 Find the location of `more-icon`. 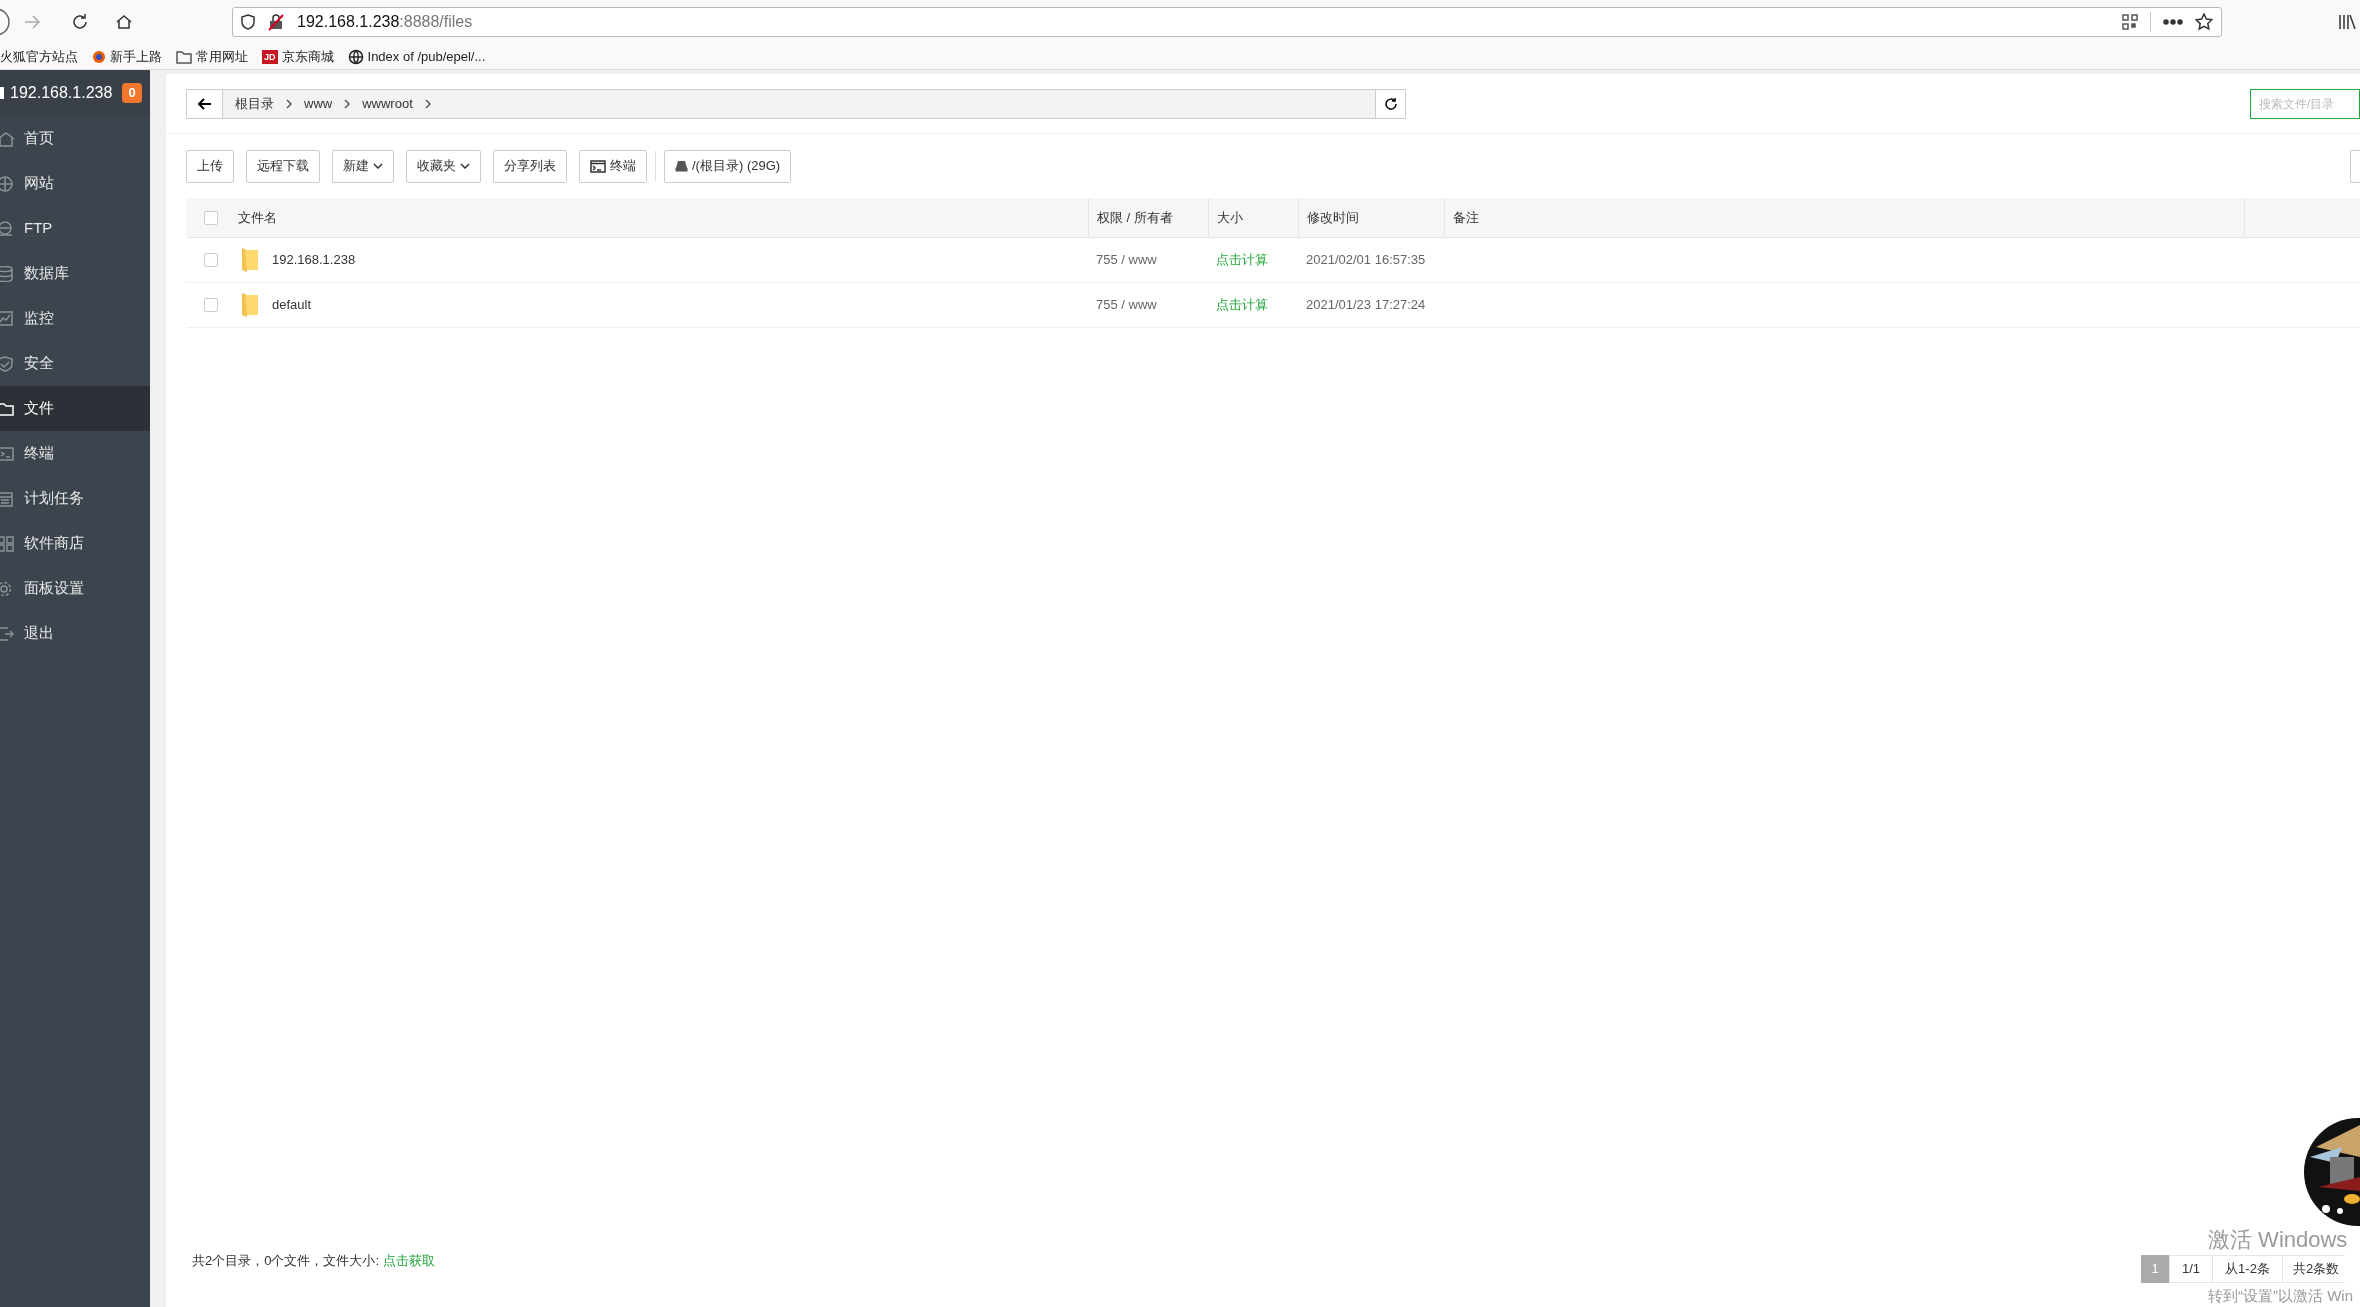

more-icon is located at coordinates (2173, 22).